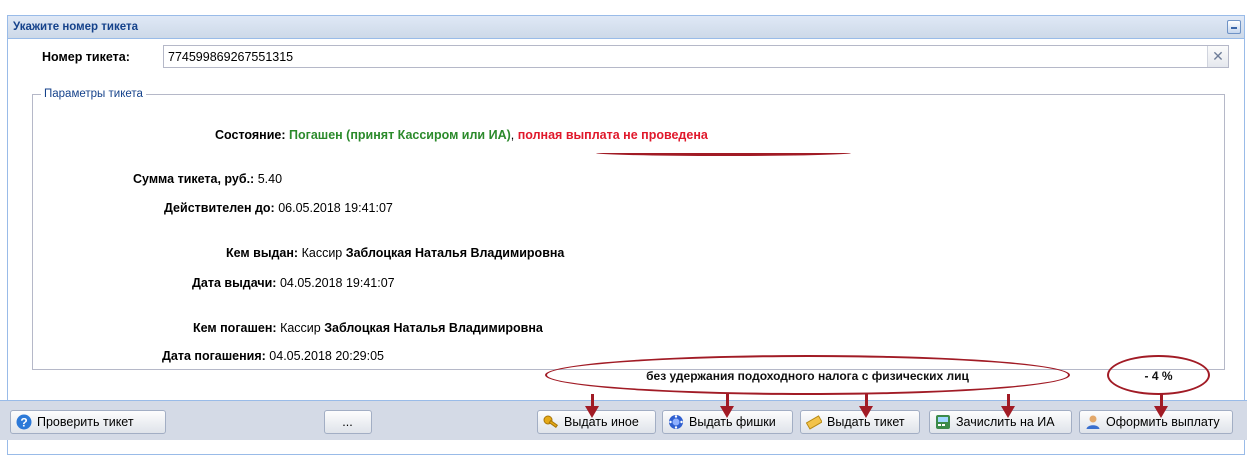 This screenshot has height=457, width=1247. What do you see at coordinates (943, 422) in the screenshot?
I see `terminal-icon` at bounding box center [943, 422].